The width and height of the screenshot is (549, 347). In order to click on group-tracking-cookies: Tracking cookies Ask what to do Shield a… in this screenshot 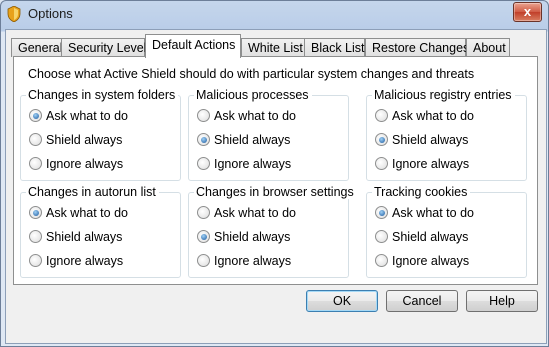, I will do `click(446, 231)`.